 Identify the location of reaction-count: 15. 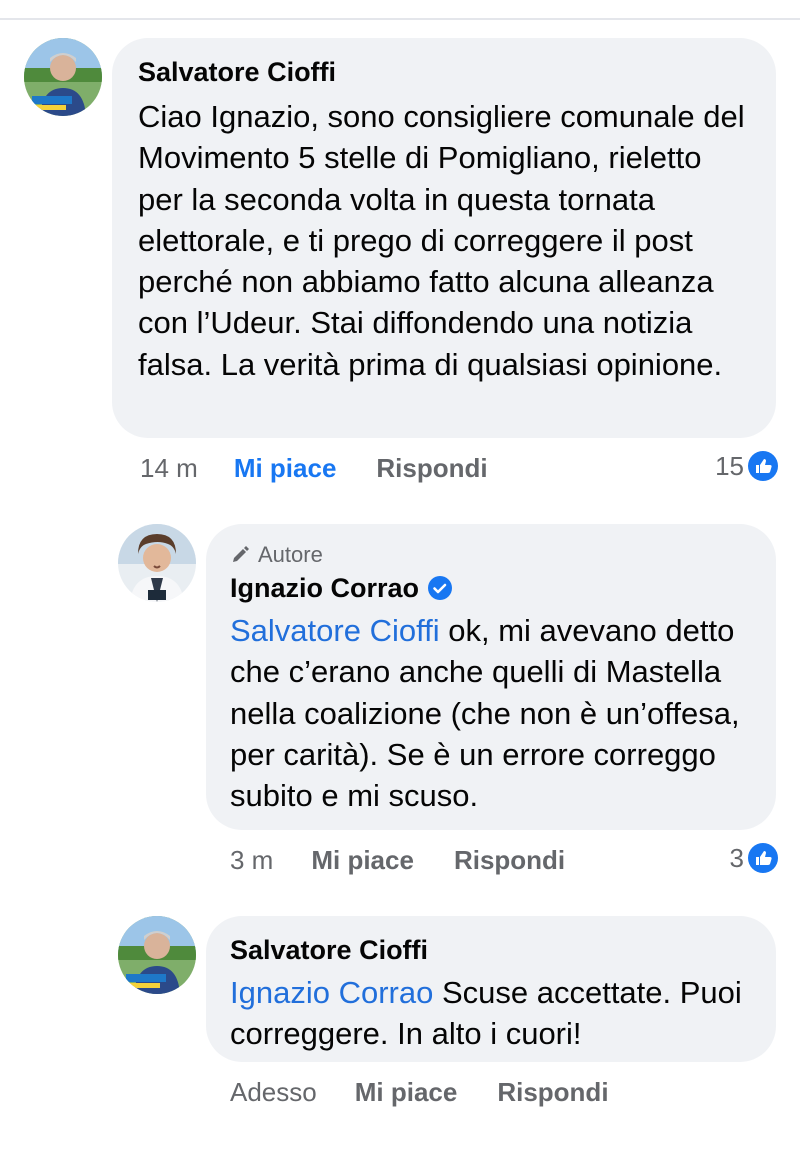
(746, 466).